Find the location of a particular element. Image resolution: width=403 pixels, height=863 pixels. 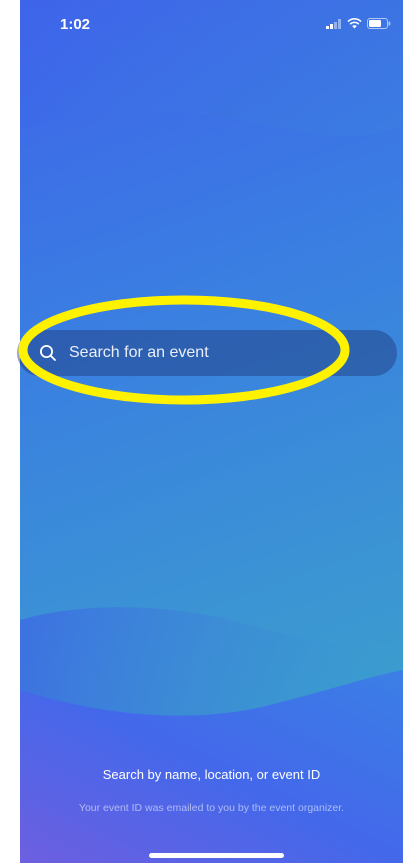

search-input: Search for an event is located at coordinates (207, 353).